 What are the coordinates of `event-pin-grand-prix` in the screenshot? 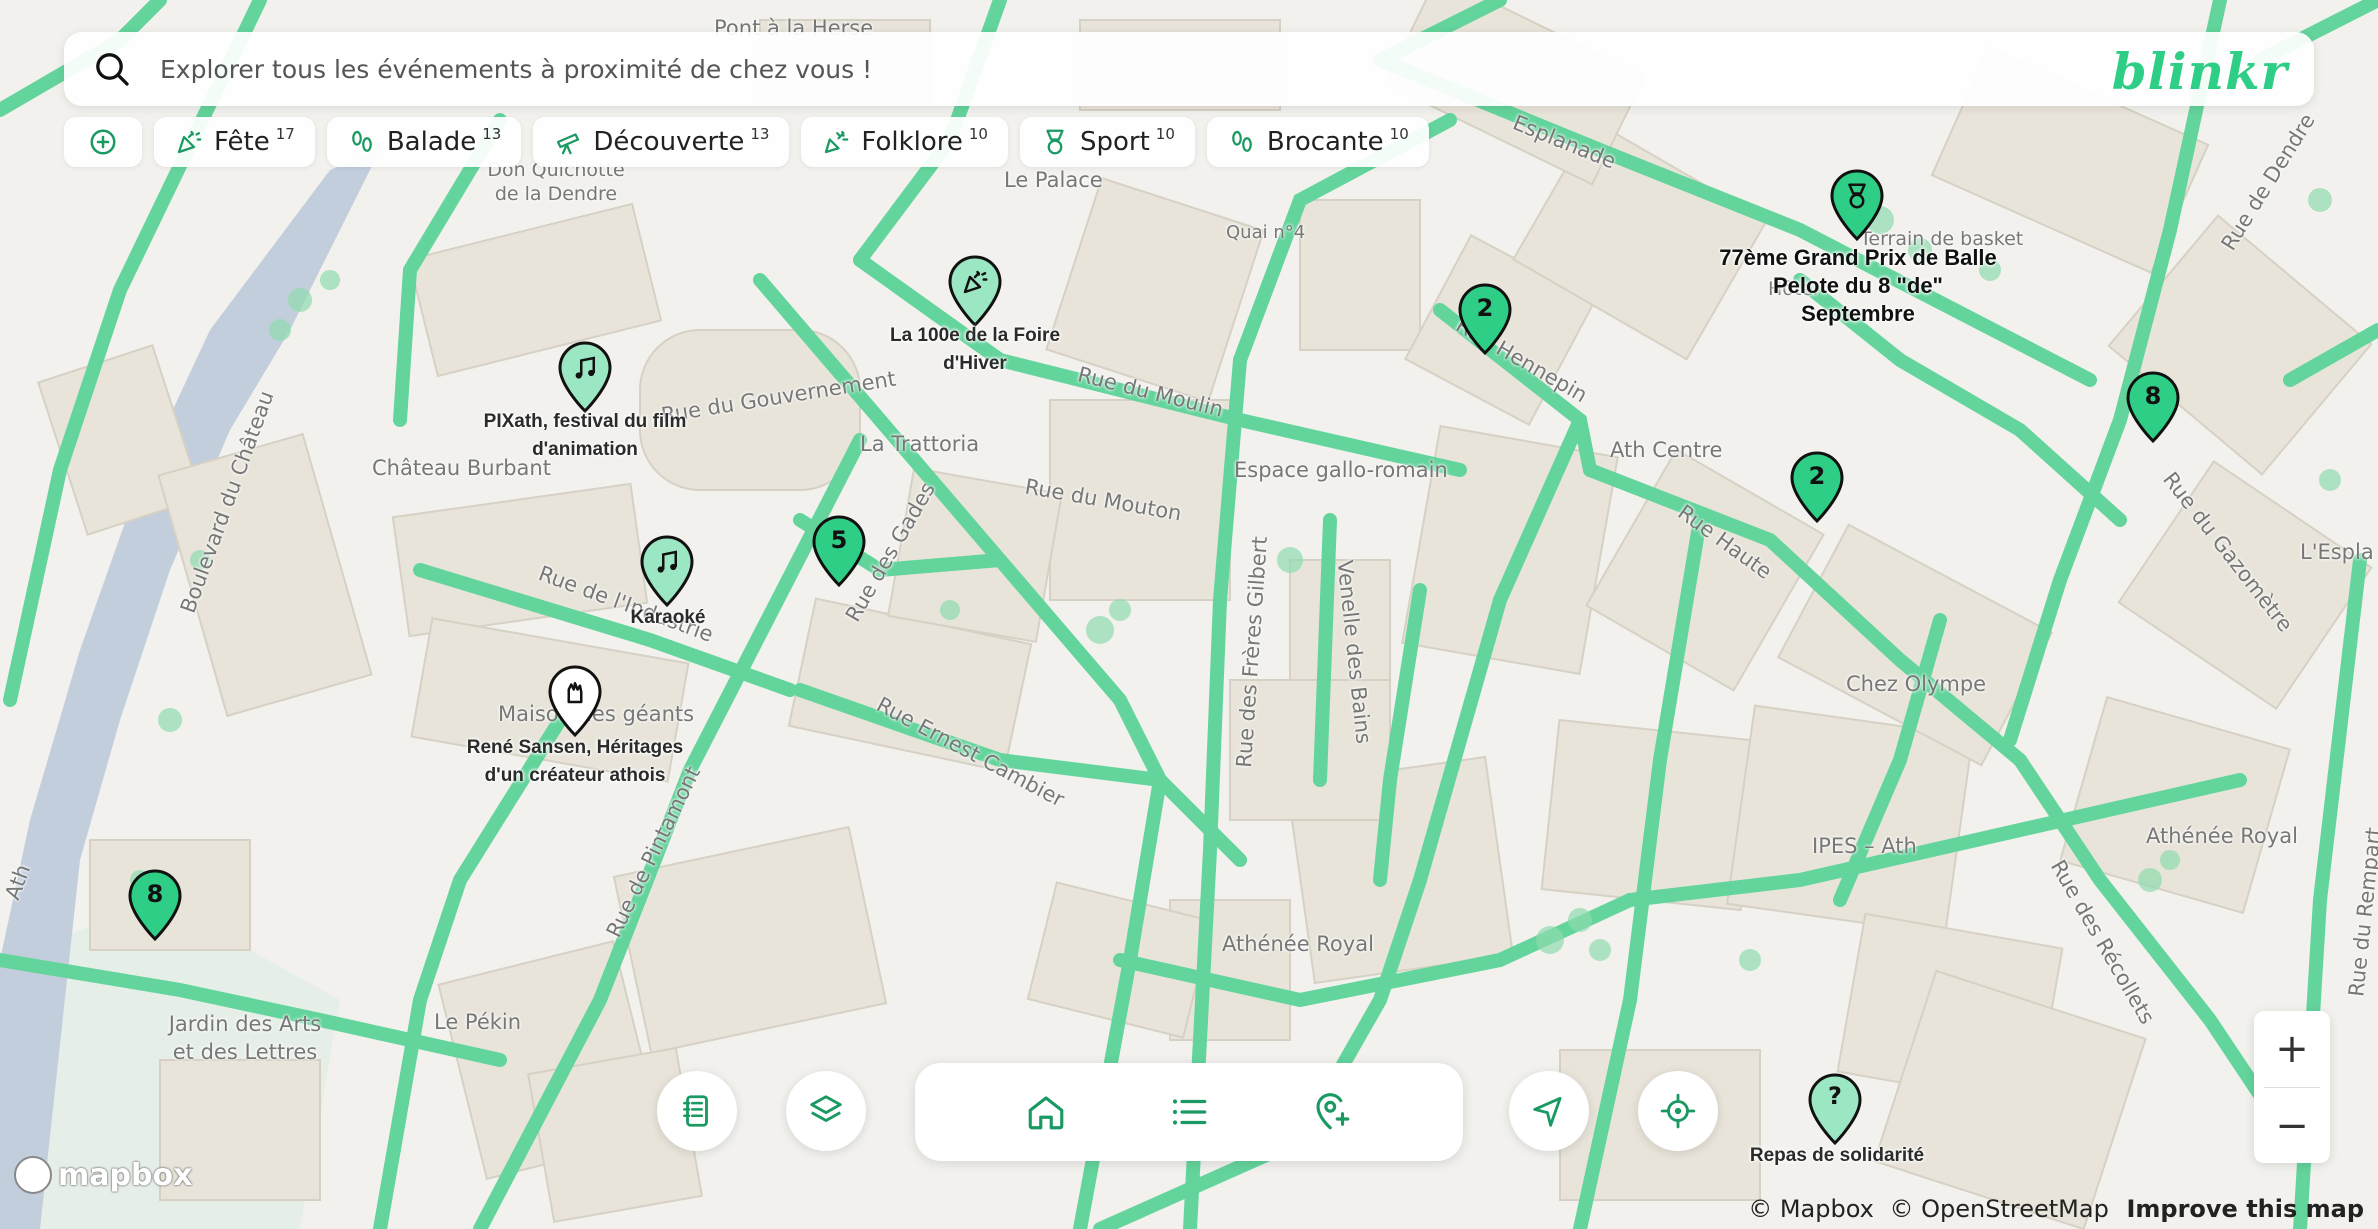 It's located at (1857, 205).